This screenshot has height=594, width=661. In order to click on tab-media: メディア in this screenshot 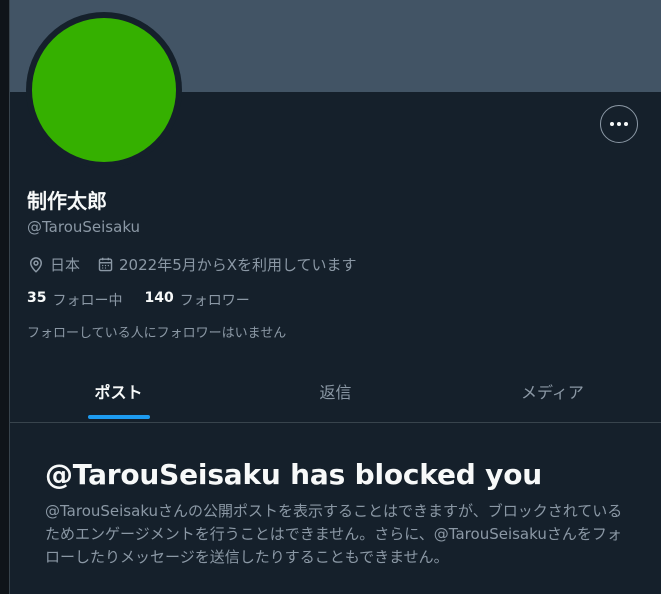, I will do `click(552, 390)`.